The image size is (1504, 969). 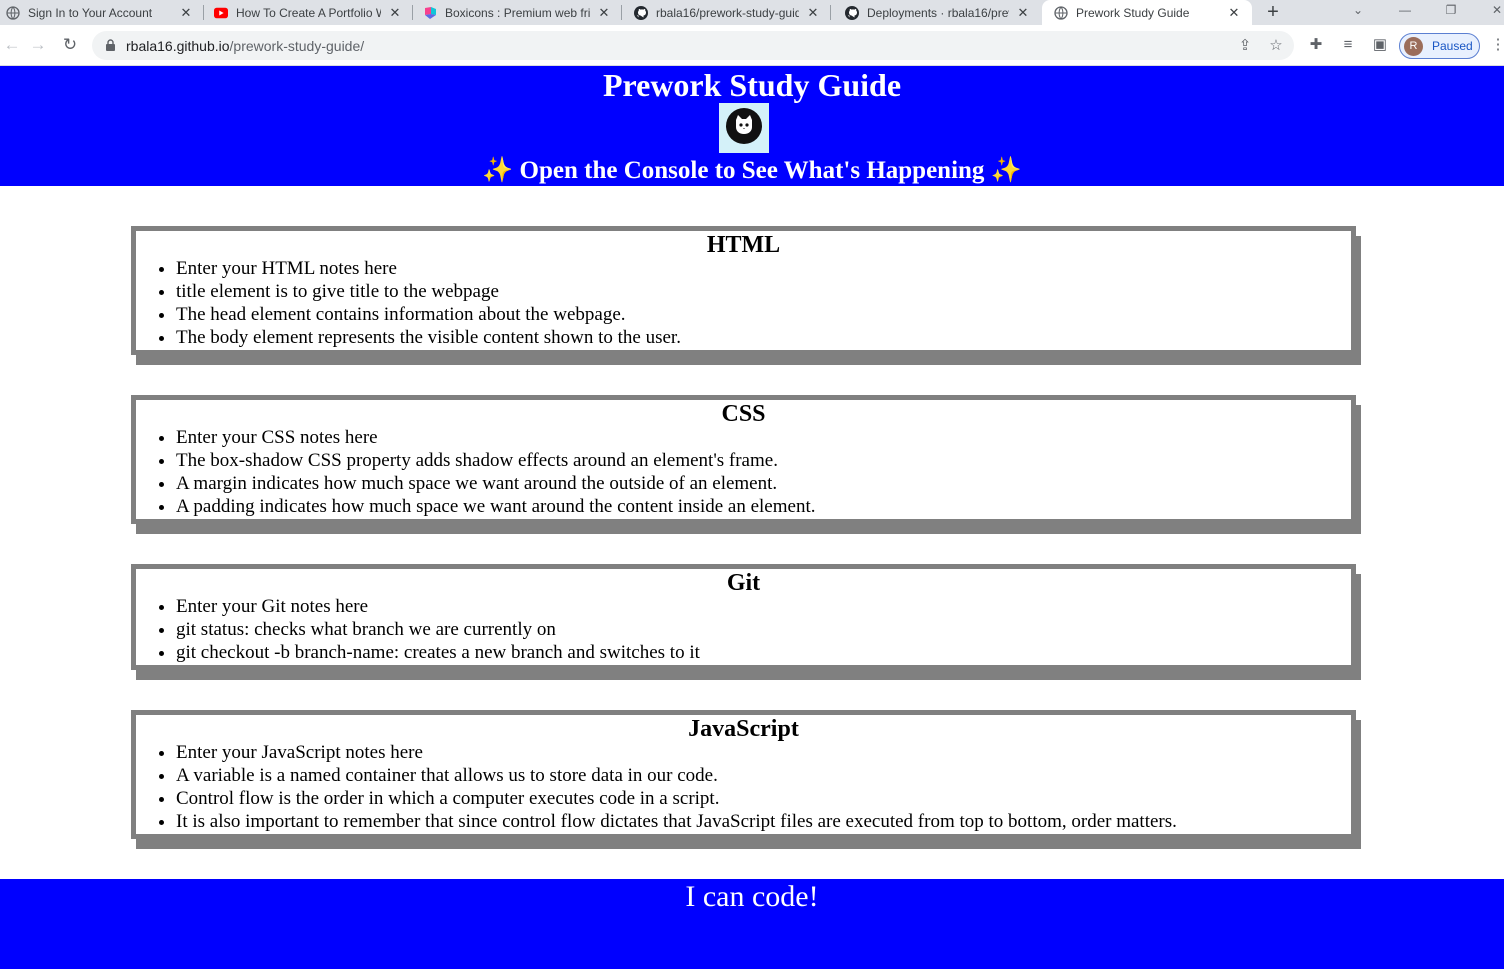 What do you see at coordinates (743, 245) in the screenshot?
I see `section-heading: HTML` at bounding box center [743, 245].